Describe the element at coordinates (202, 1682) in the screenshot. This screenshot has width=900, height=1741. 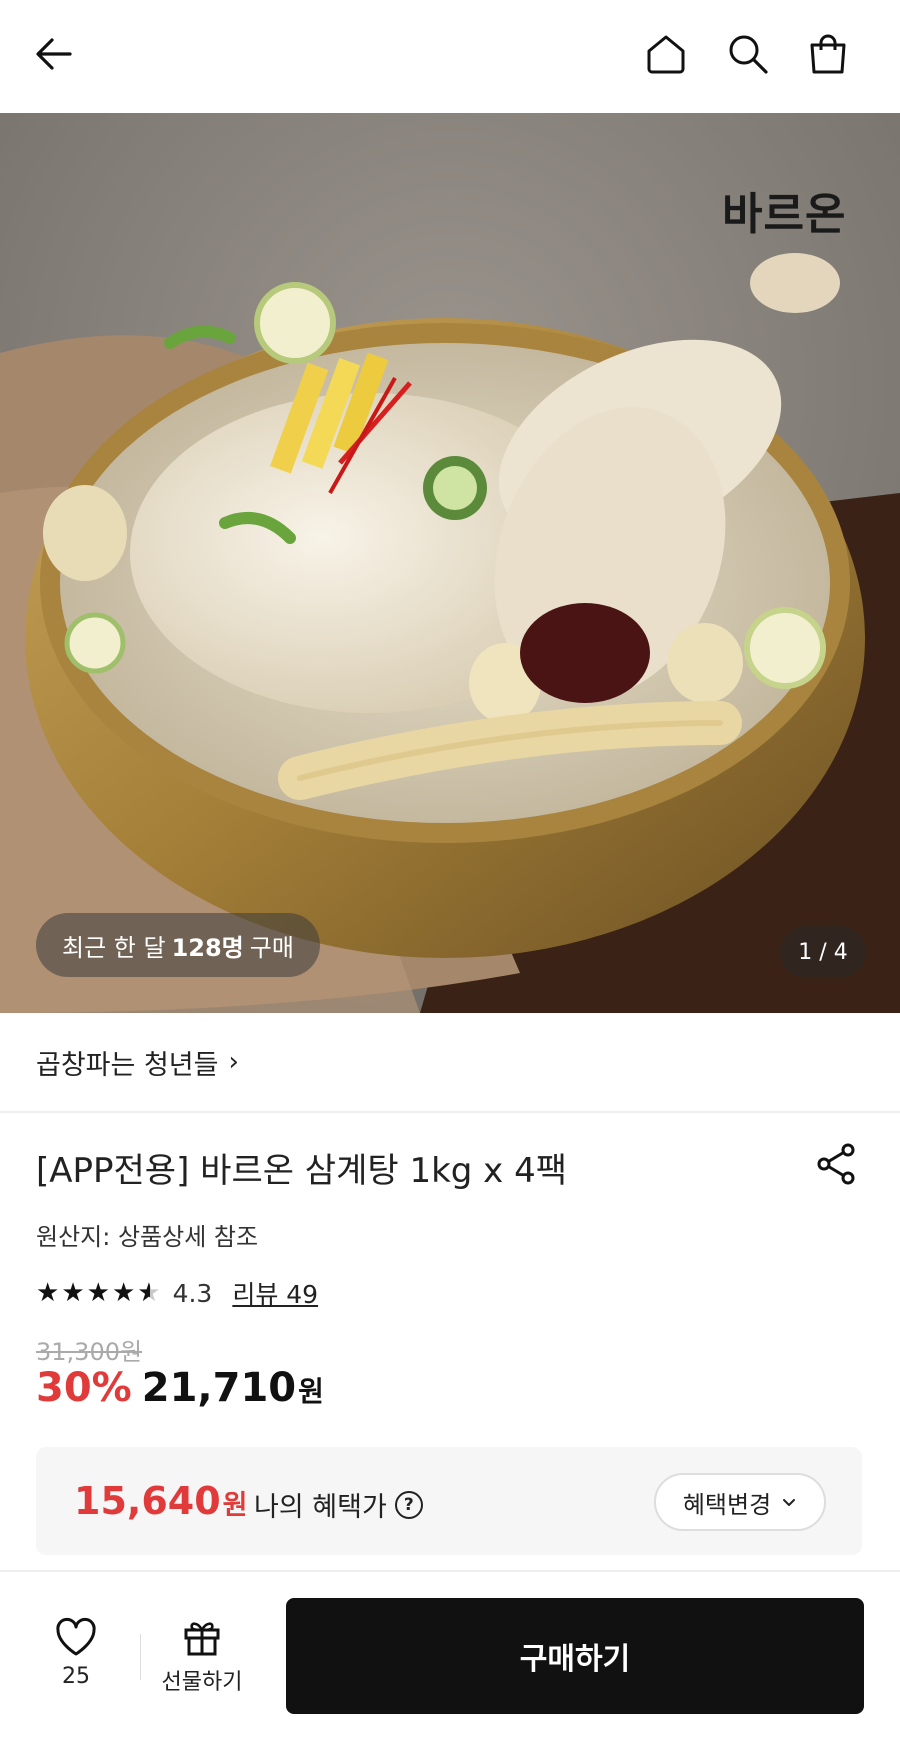
I see `gift-label: 선물하기` at that location.